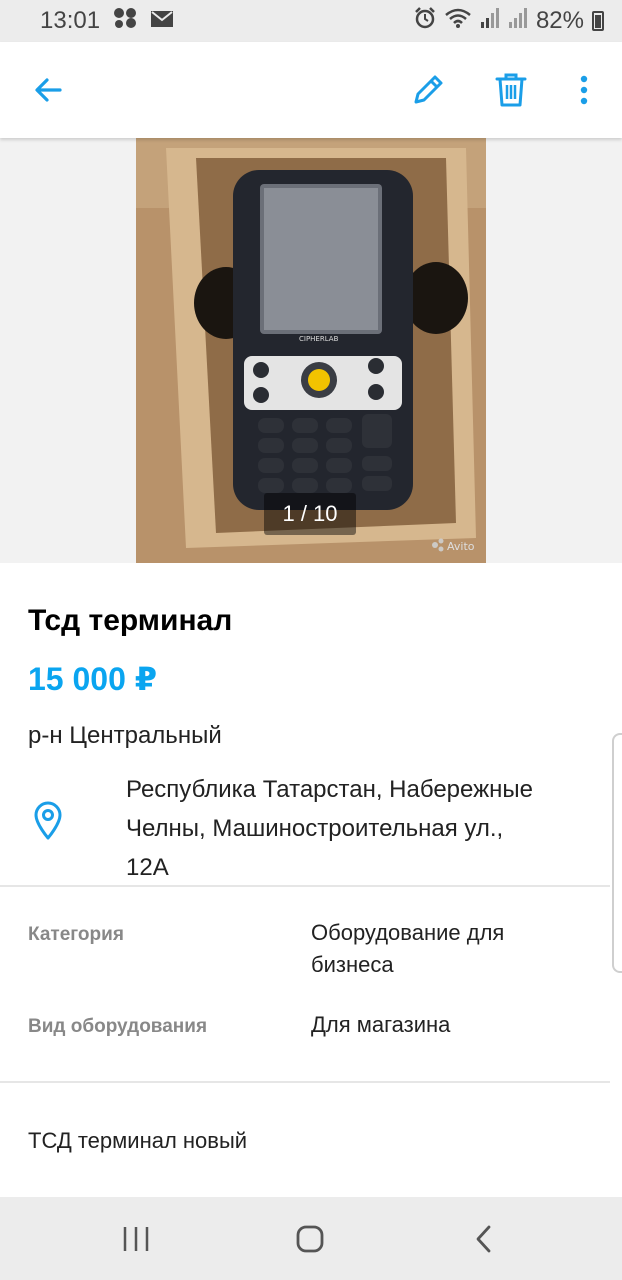 This screenshot has width=622, height=1280. Describe the element at coordinates (48, 822) in the screenshot. I see `location-pin-icon` at that location.